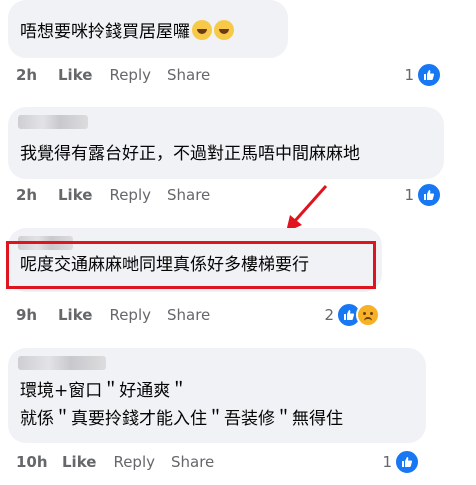  I want to click on blurred-username, so click(62, 363).